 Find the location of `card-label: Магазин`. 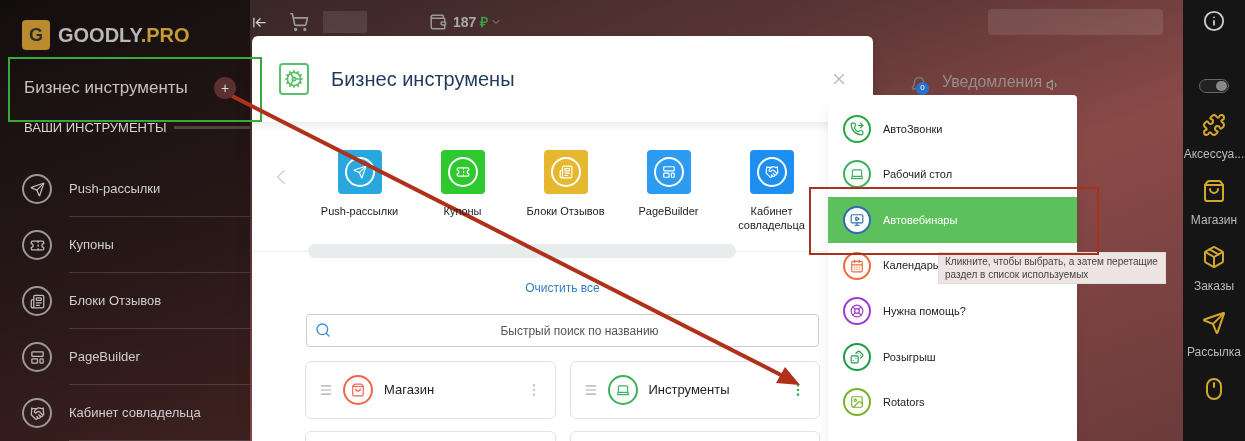

card-label: Магазин is located at coordinates (410, 390).